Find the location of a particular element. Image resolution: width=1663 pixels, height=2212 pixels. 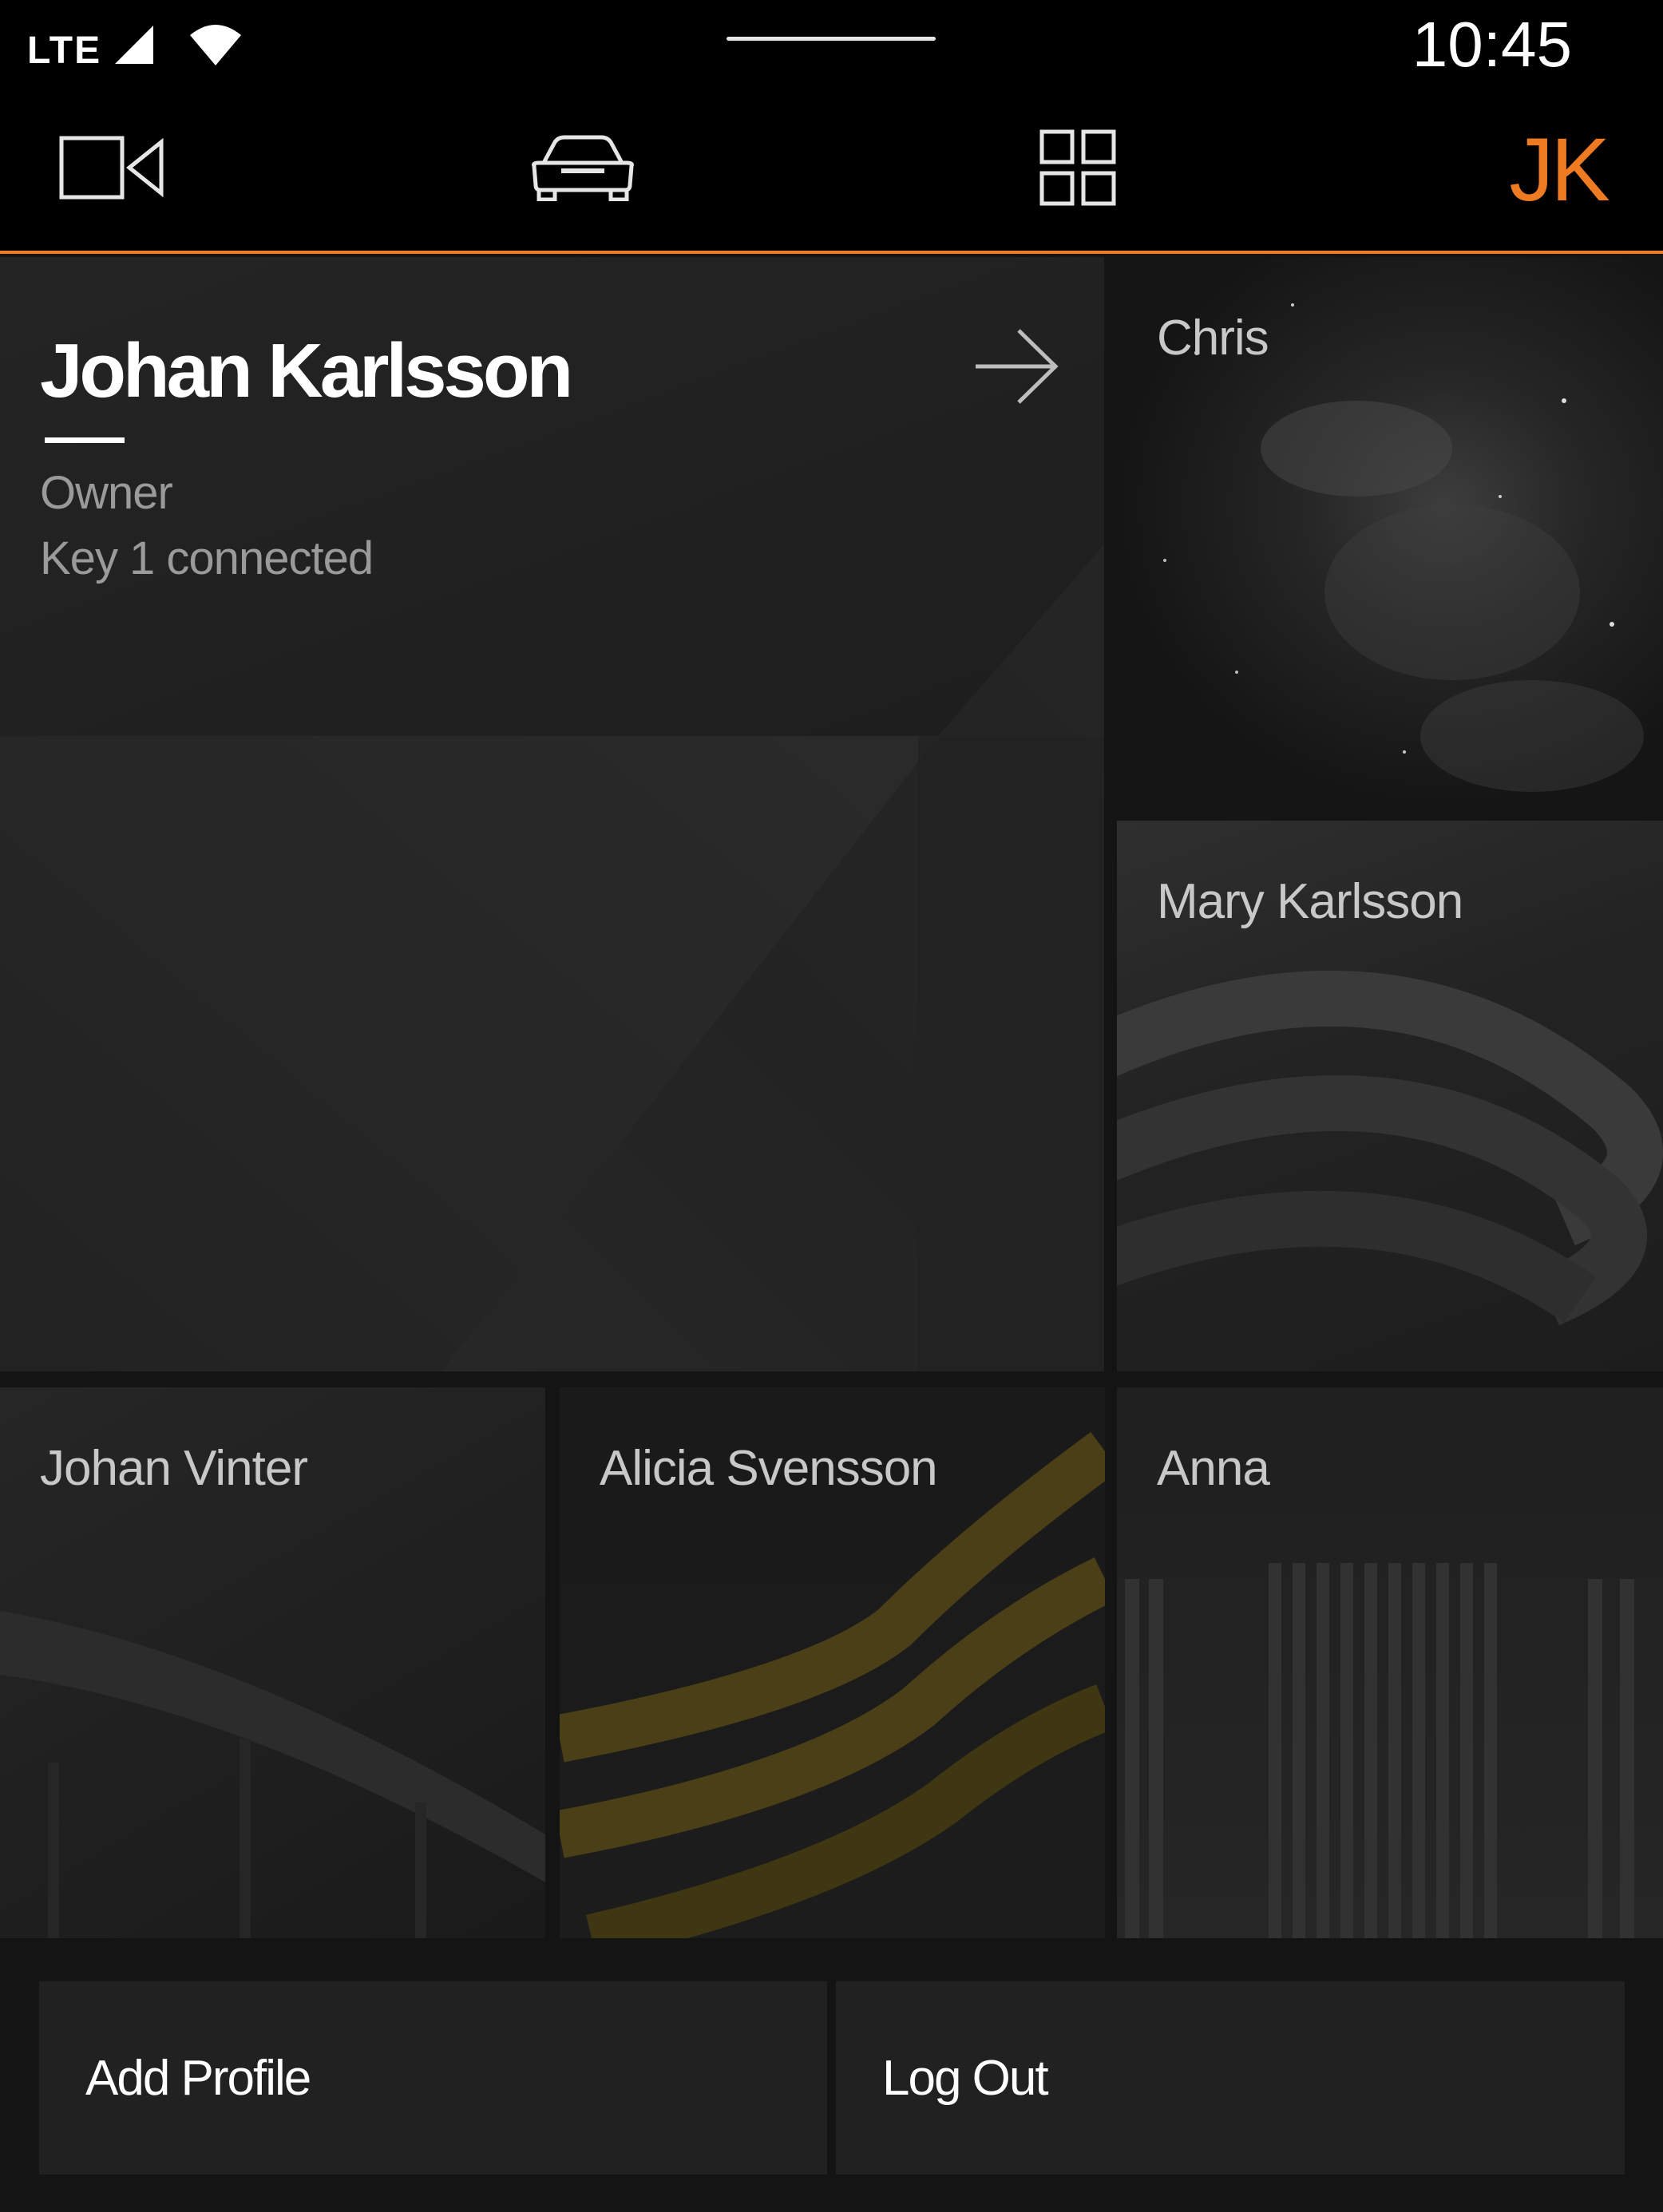

profile-initials-button: JK is located at coordinates (1536, 169).